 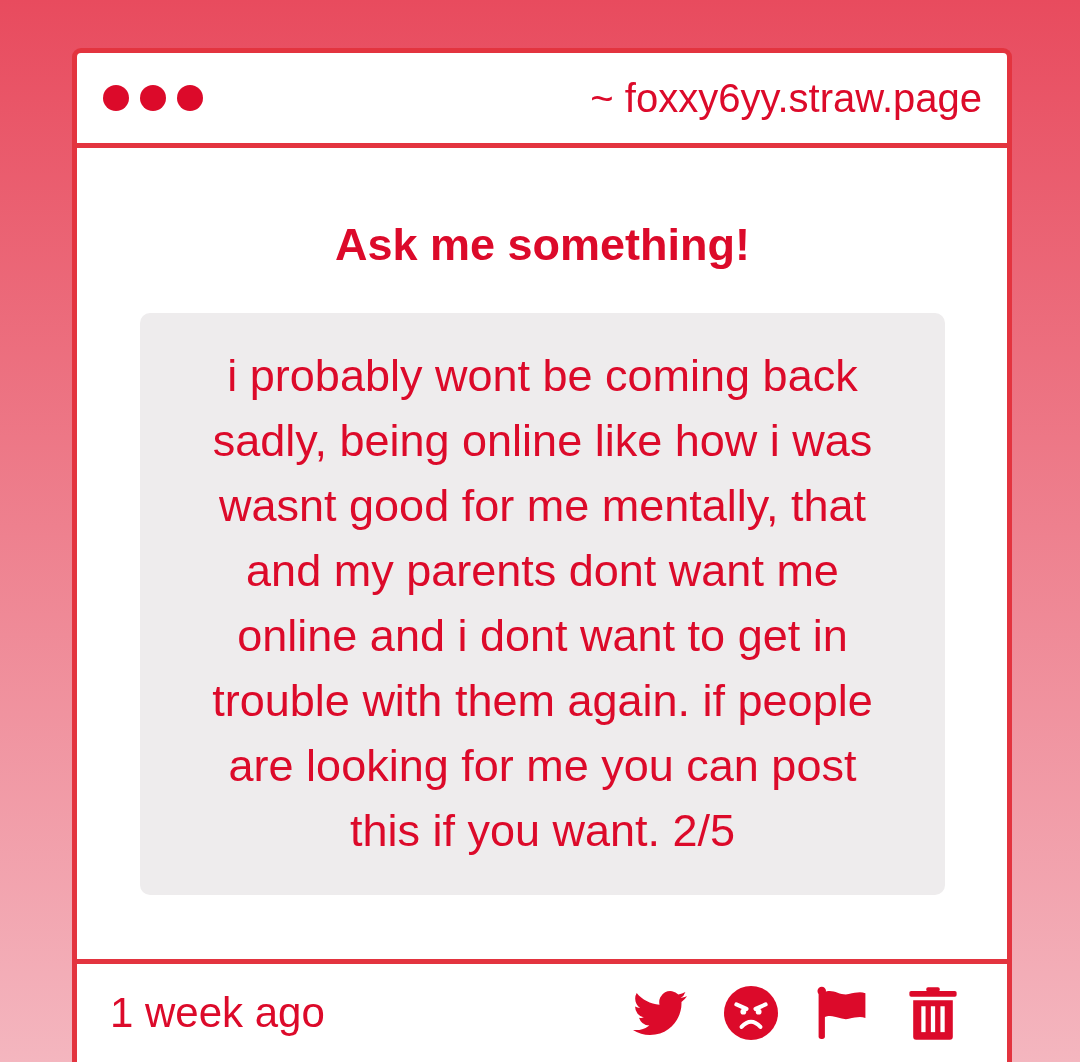 What do you see at coordinates (751, 1013) in the screenshot?
I see `angry-face-icon` at bounding box center [751, 1013].